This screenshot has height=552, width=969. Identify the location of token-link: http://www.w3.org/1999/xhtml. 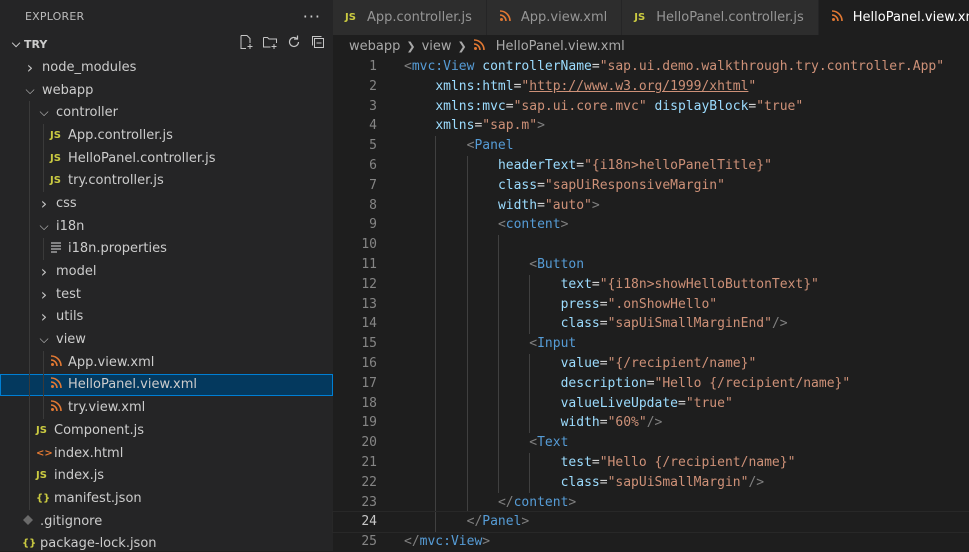
(638, 86).